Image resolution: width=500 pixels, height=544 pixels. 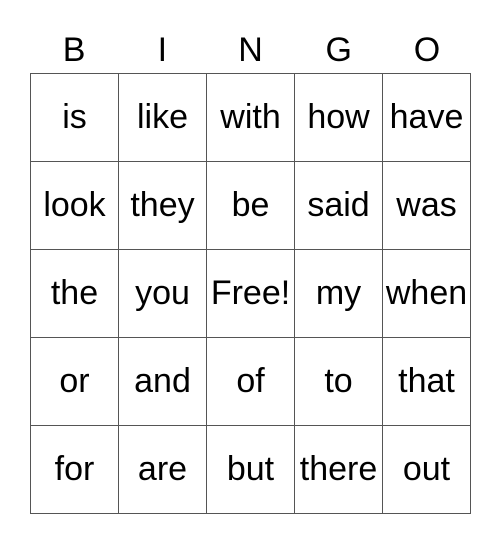 What do you see at coordinates (162, 469) in the screenshot?
I see `card-cell: are` at bounding box center [162, 469].